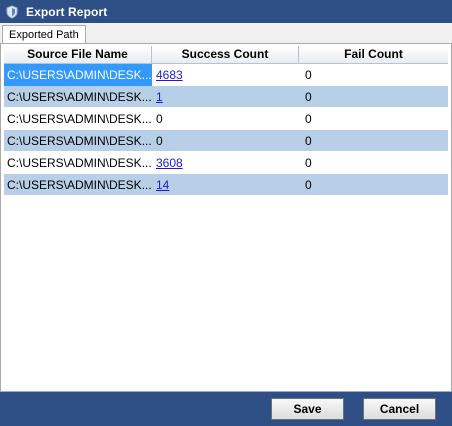  I want to click on column-header-success-count: Success Count, so click(225, 54).